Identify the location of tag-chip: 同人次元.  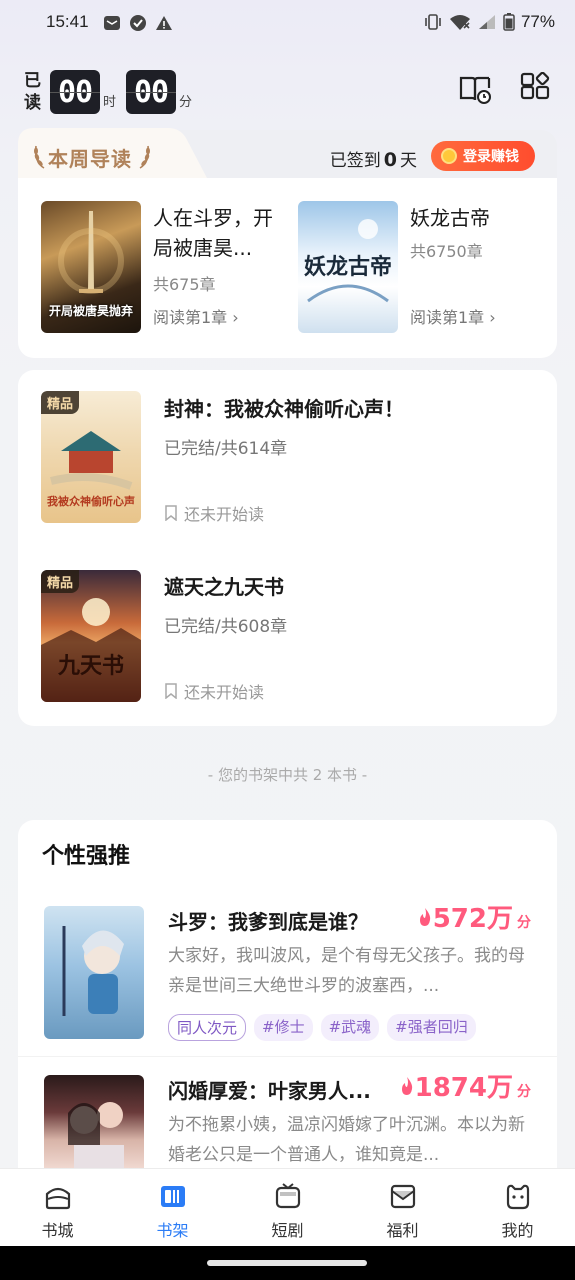
(207, 1027).